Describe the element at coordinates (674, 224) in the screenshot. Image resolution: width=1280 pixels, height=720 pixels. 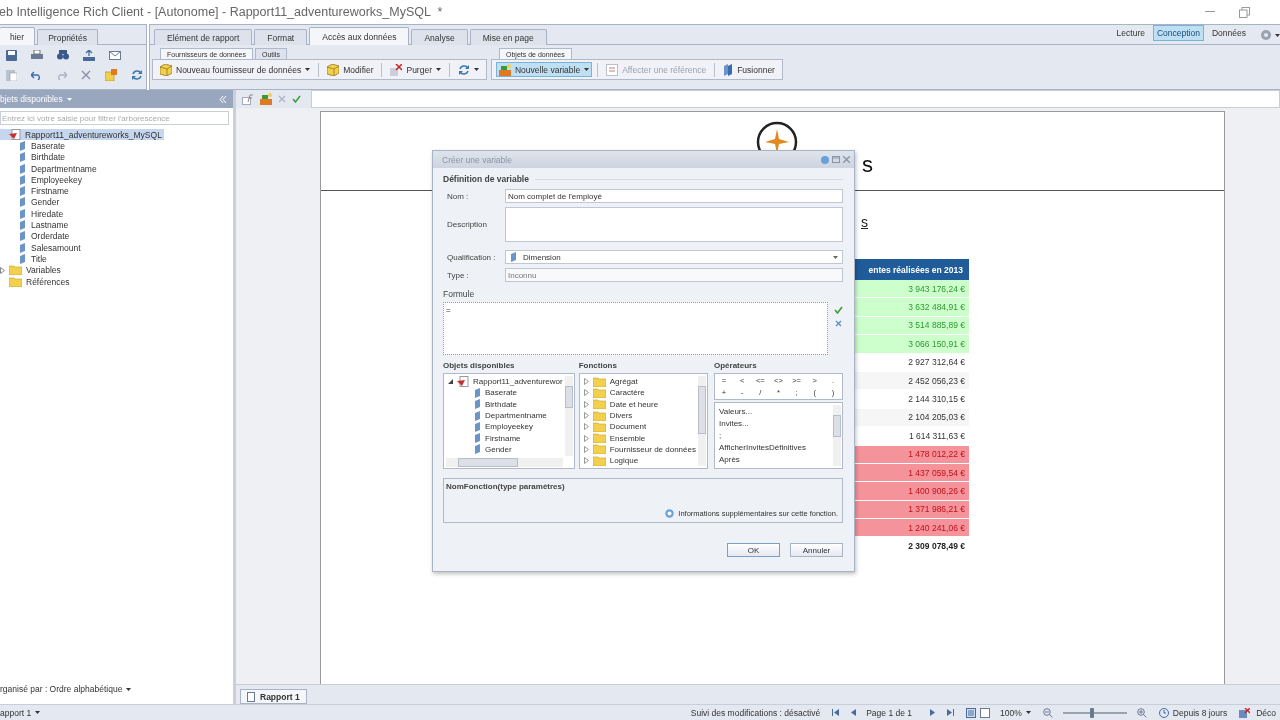
I see `text-area` at that location.